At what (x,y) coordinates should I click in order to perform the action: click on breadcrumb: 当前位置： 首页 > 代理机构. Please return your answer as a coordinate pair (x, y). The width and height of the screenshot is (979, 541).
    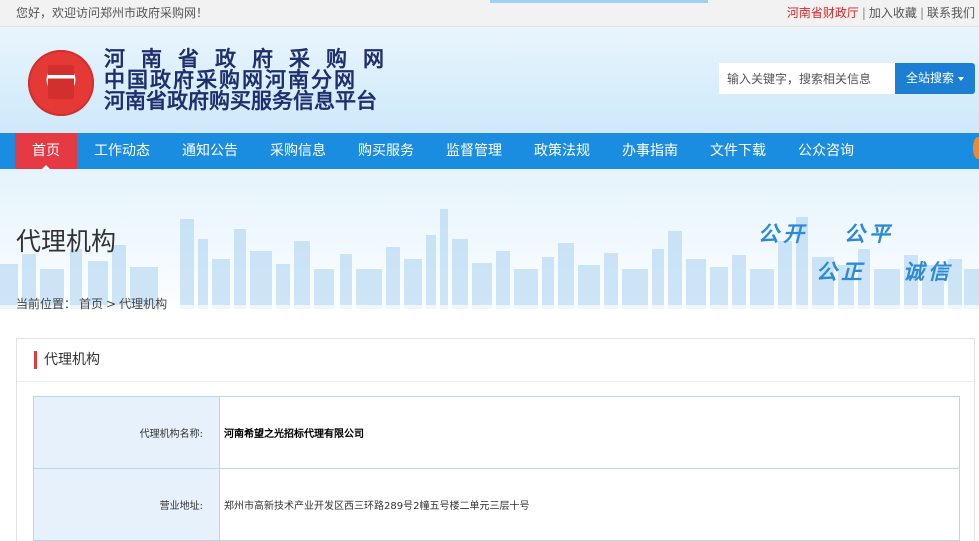
    Looking at the image, I should click on (93, 303).